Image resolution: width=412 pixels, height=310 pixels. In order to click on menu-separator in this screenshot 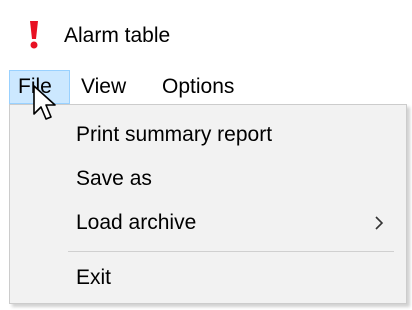, I will do `click(231, 251)`.